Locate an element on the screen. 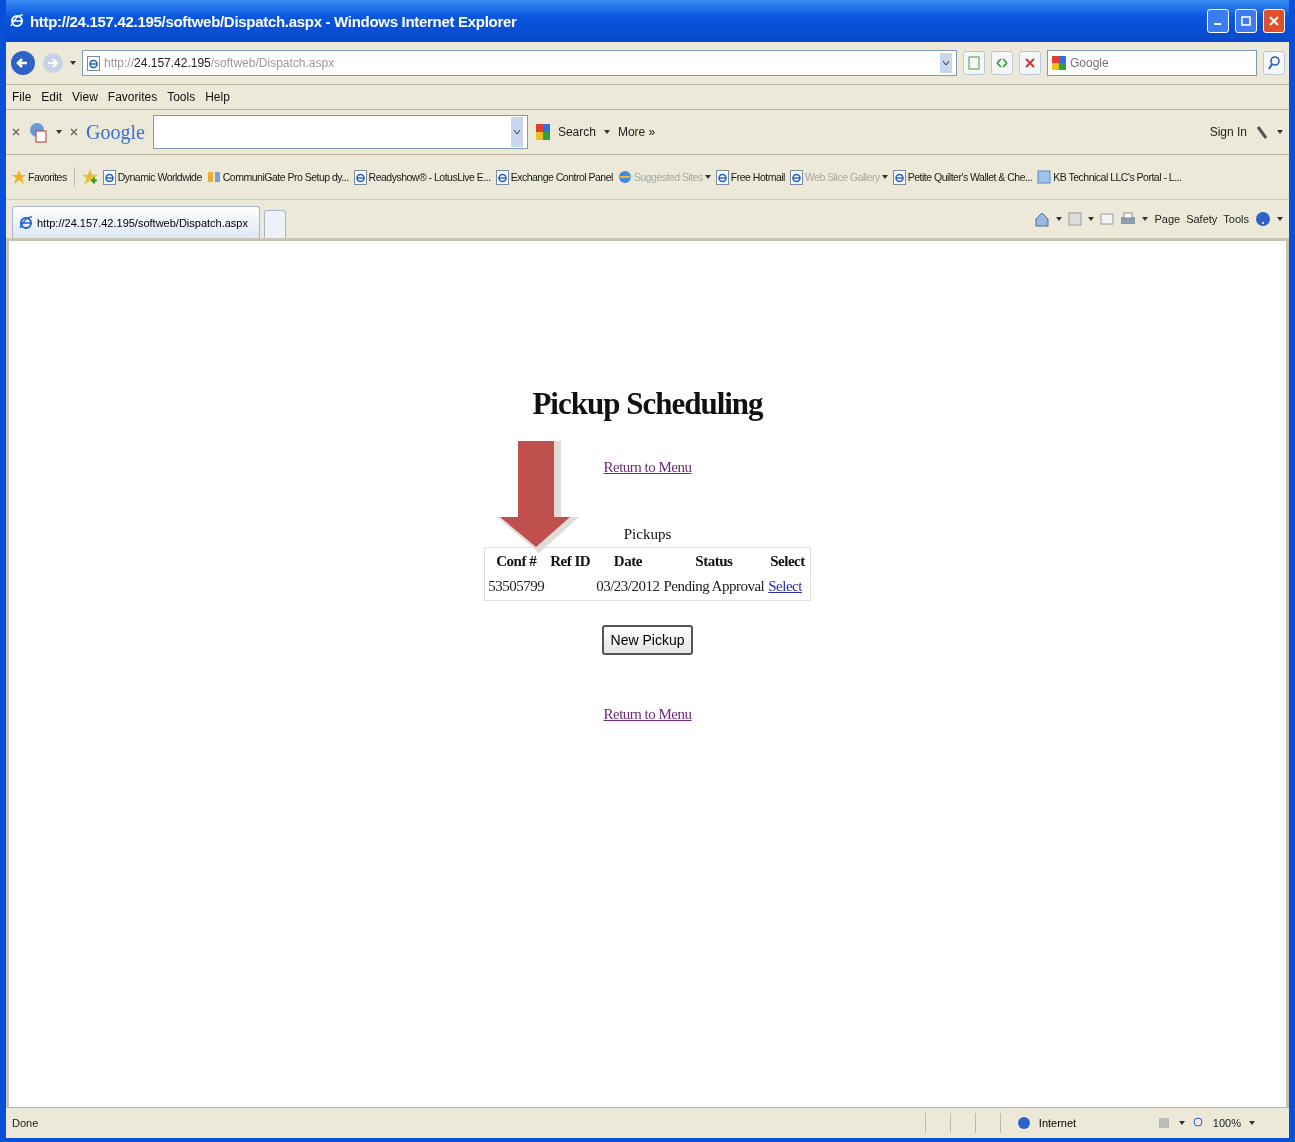 This screenshot has width=1295, height=1142. star-icon is located at coordinates (19, 177).